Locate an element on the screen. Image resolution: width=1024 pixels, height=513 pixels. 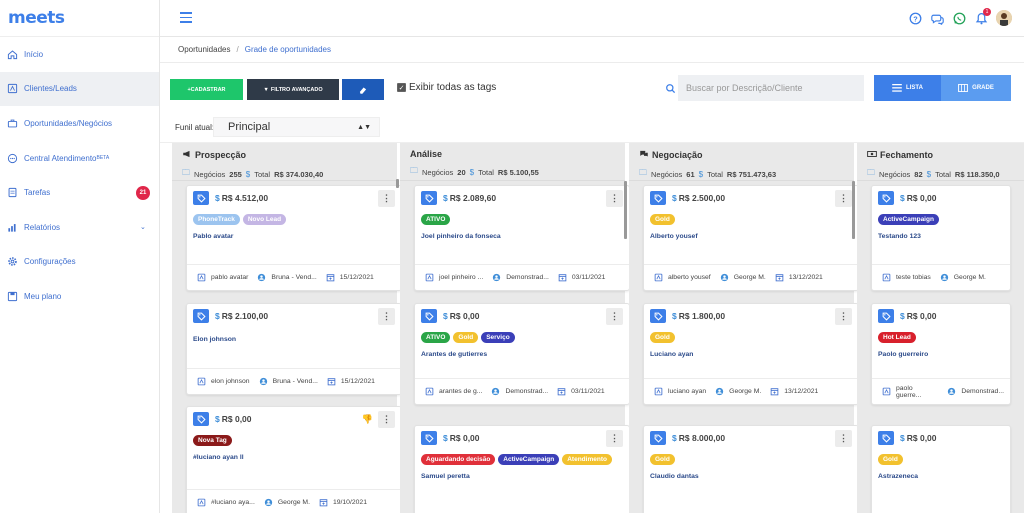
deal-name: Elon johnson is located at coordinates (294, 335).